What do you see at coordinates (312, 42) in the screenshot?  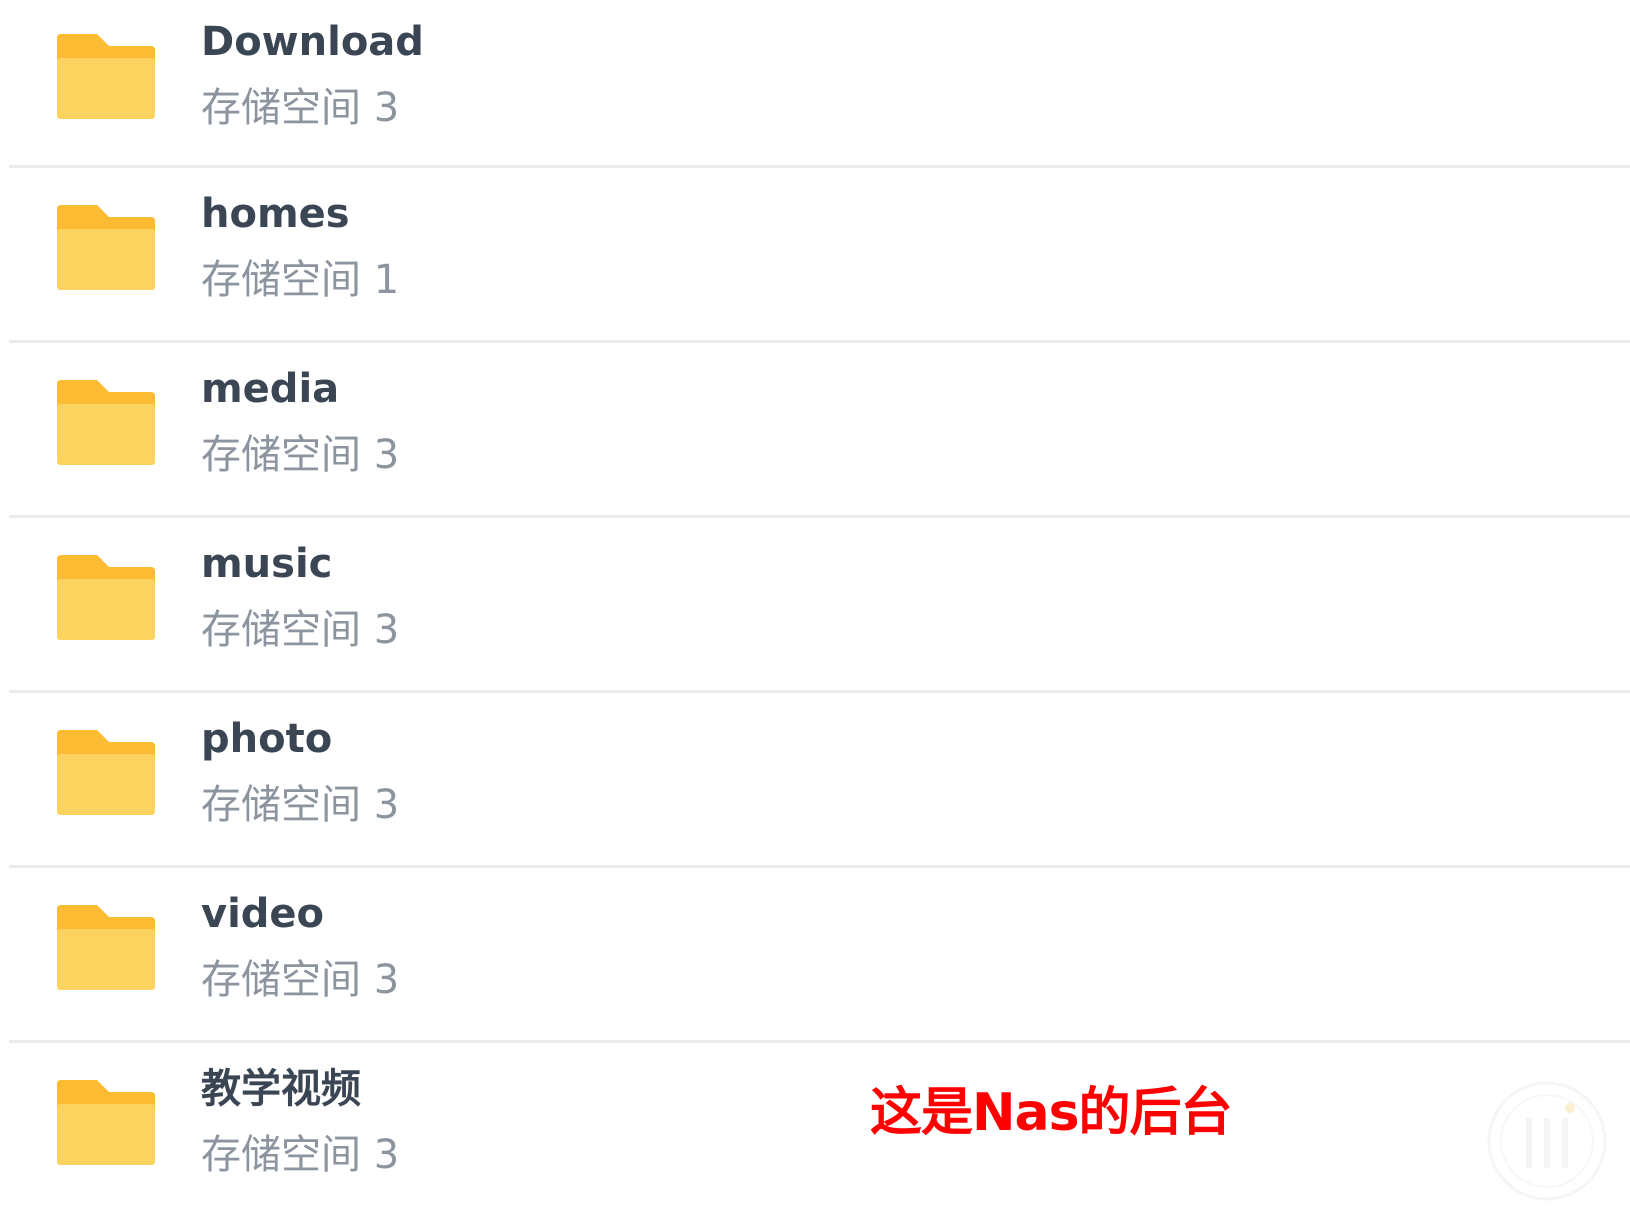 I see `folder-name: Download` at bounding box center [312, 42].